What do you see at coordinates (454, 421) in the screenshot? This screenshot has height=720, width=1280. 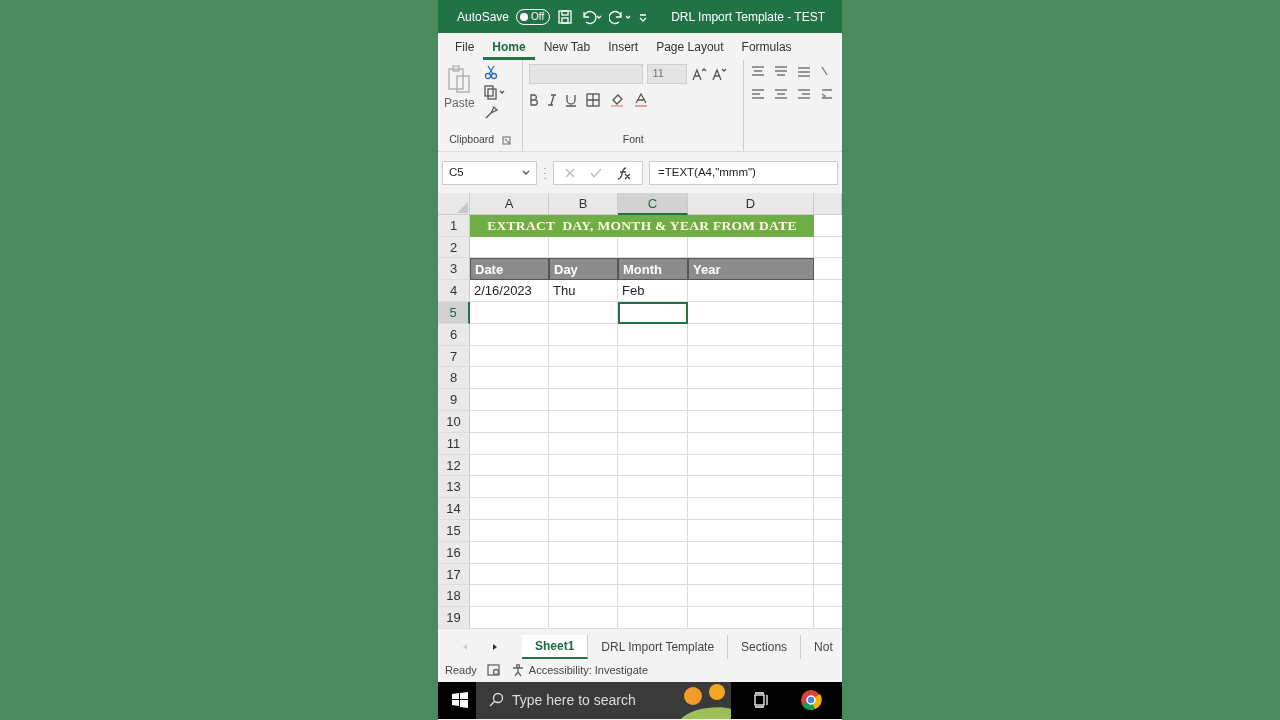 I see `row-header: 10` at bounding box center [454, 421].